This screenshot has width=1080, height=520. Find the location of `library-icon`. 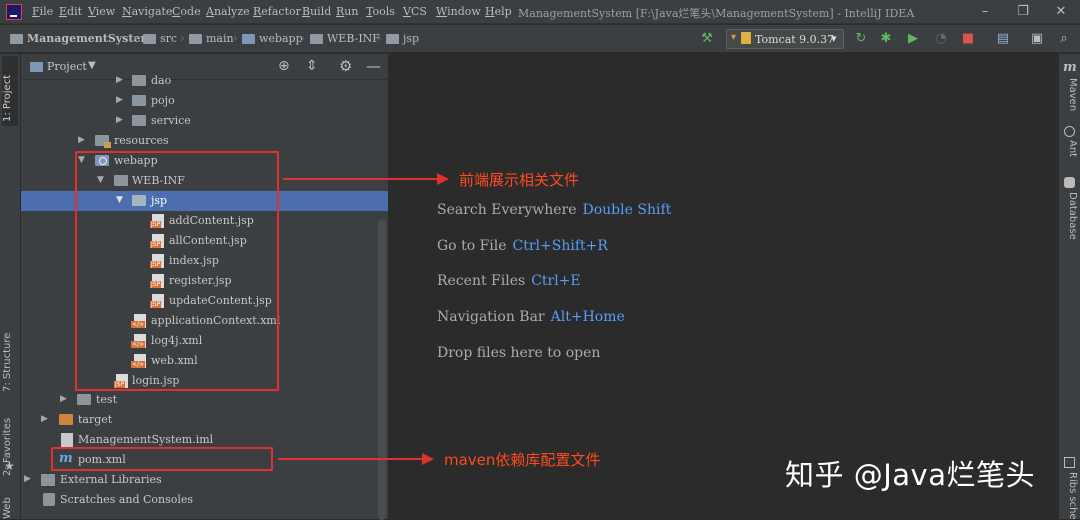

library-icon is located at coordinates (48, 480).